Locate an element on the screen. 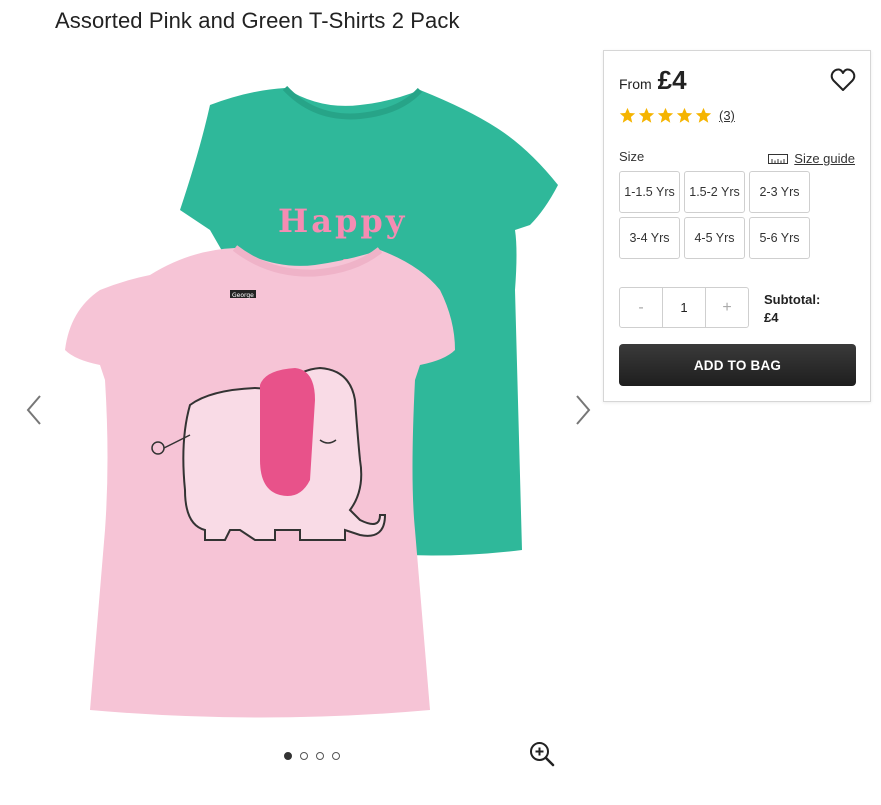 This screenshot has height=805, width=881. quantity-stepper: - 1 + is located at coordinates (684, 307).